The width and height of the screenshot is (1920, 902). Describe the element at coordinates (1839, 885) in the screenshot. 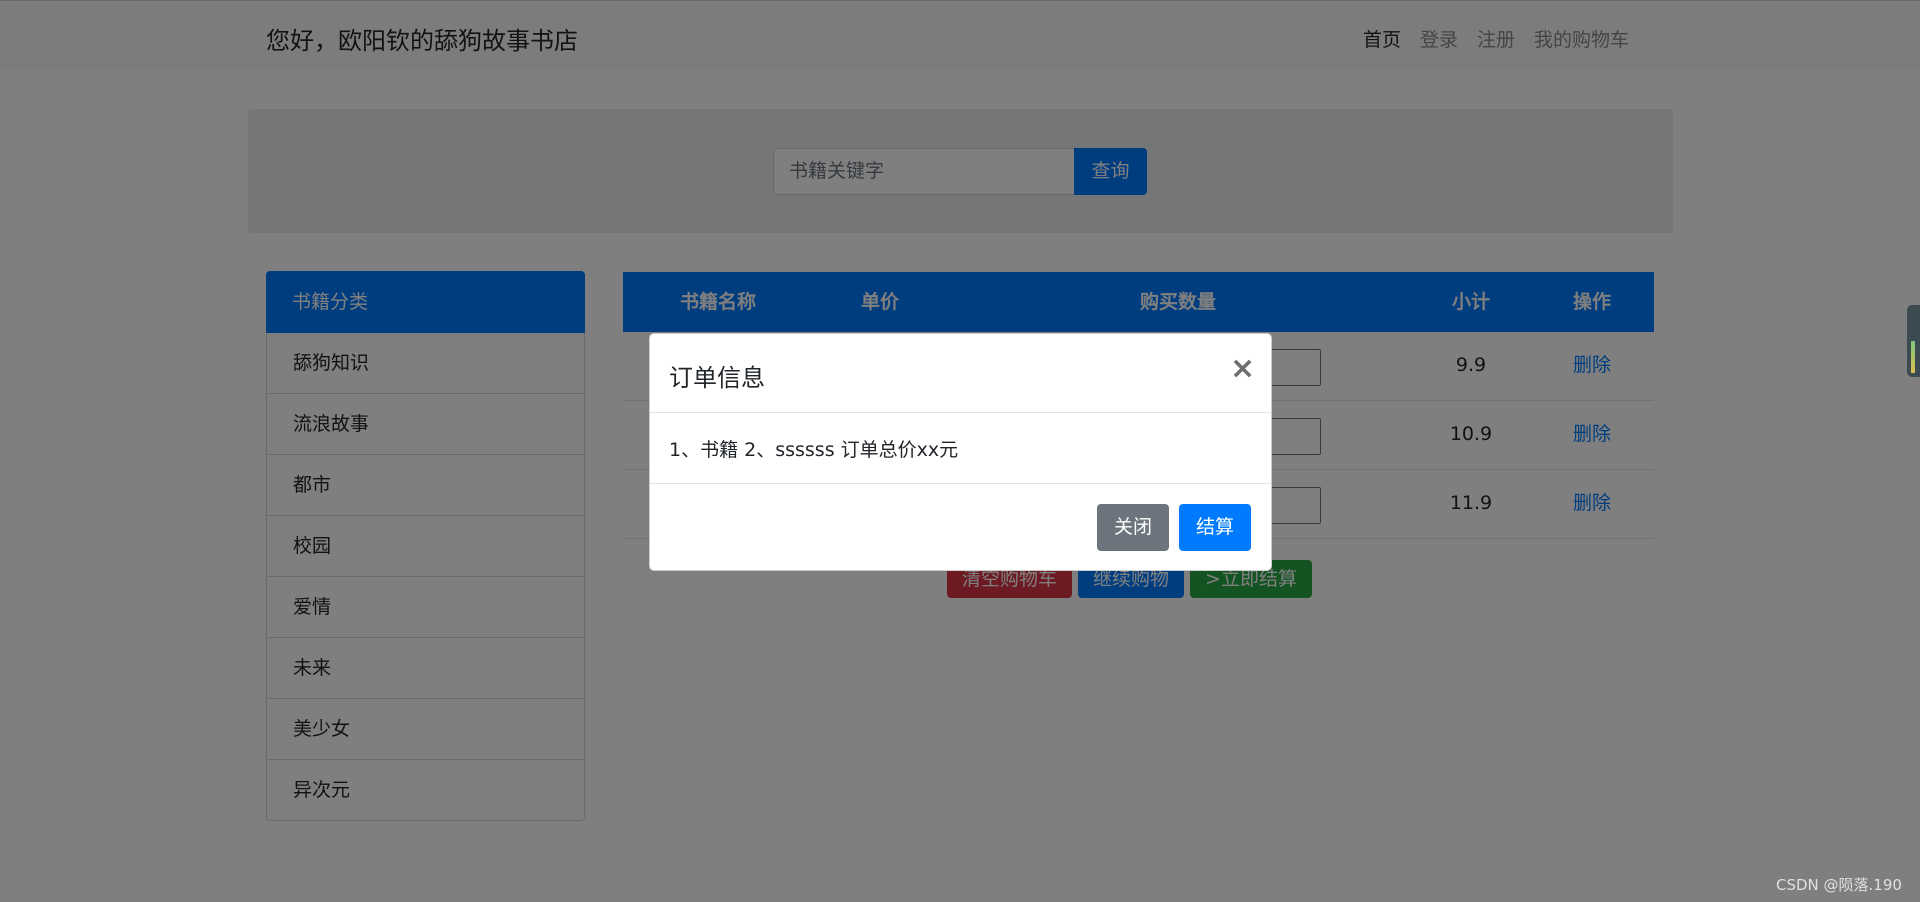

I see `watermark: CSDN @陨落.190` at that location.